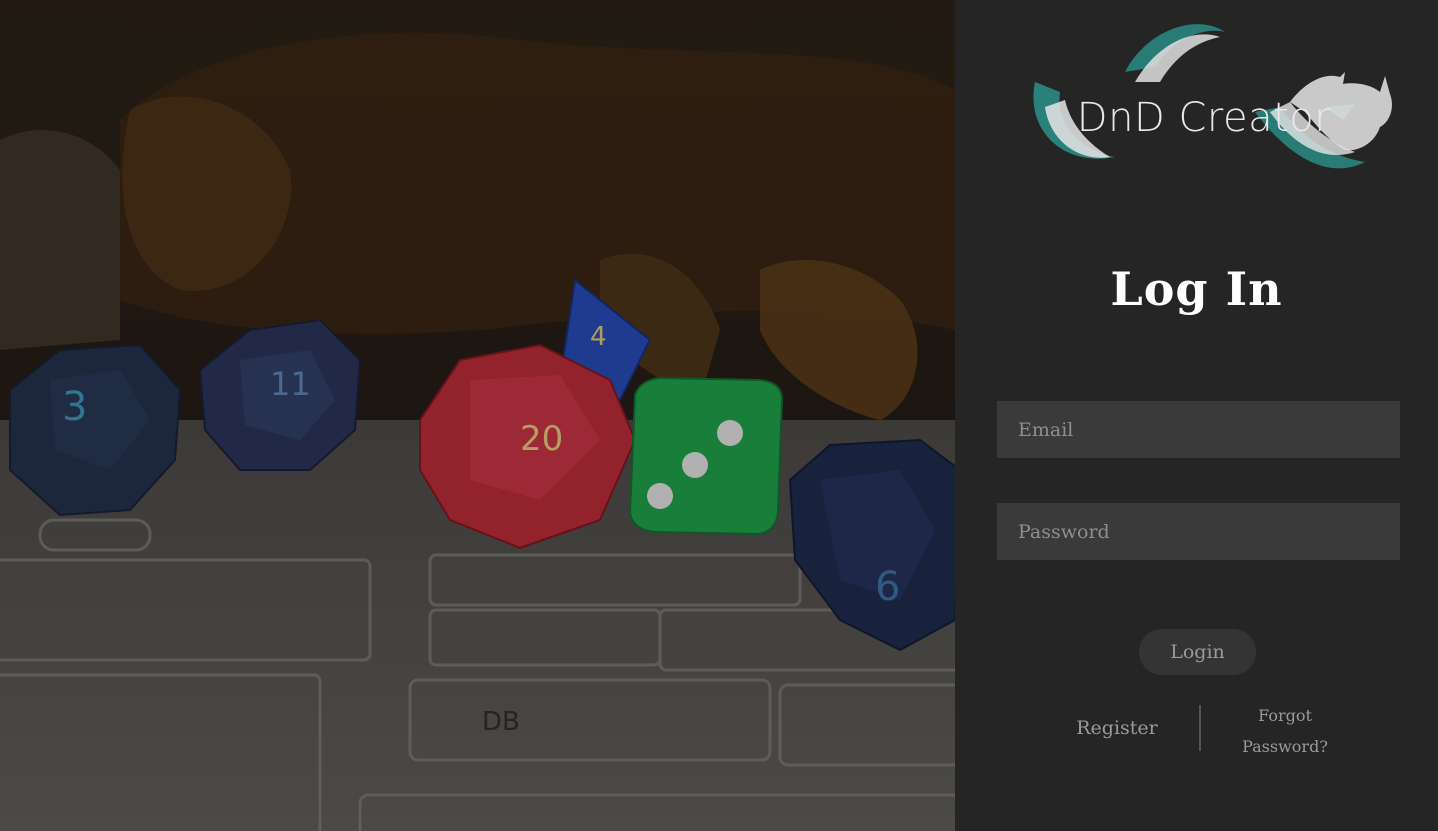 Image resolution: width=1438 pixels, height=831 pixels. What do you see at coordinates (1204, 118) in the screenshot?
I see `brand-name: DnD Creator` at bounding box center [1204, 118].